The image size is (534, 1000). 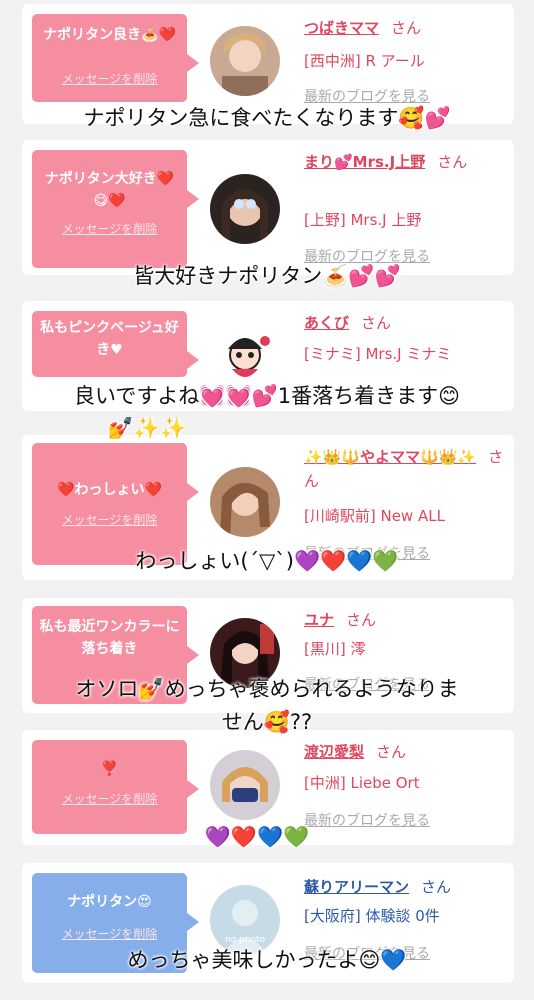 I want to click on shop-label: [川崎駅前] New ALL, so click(x=374, y=516).